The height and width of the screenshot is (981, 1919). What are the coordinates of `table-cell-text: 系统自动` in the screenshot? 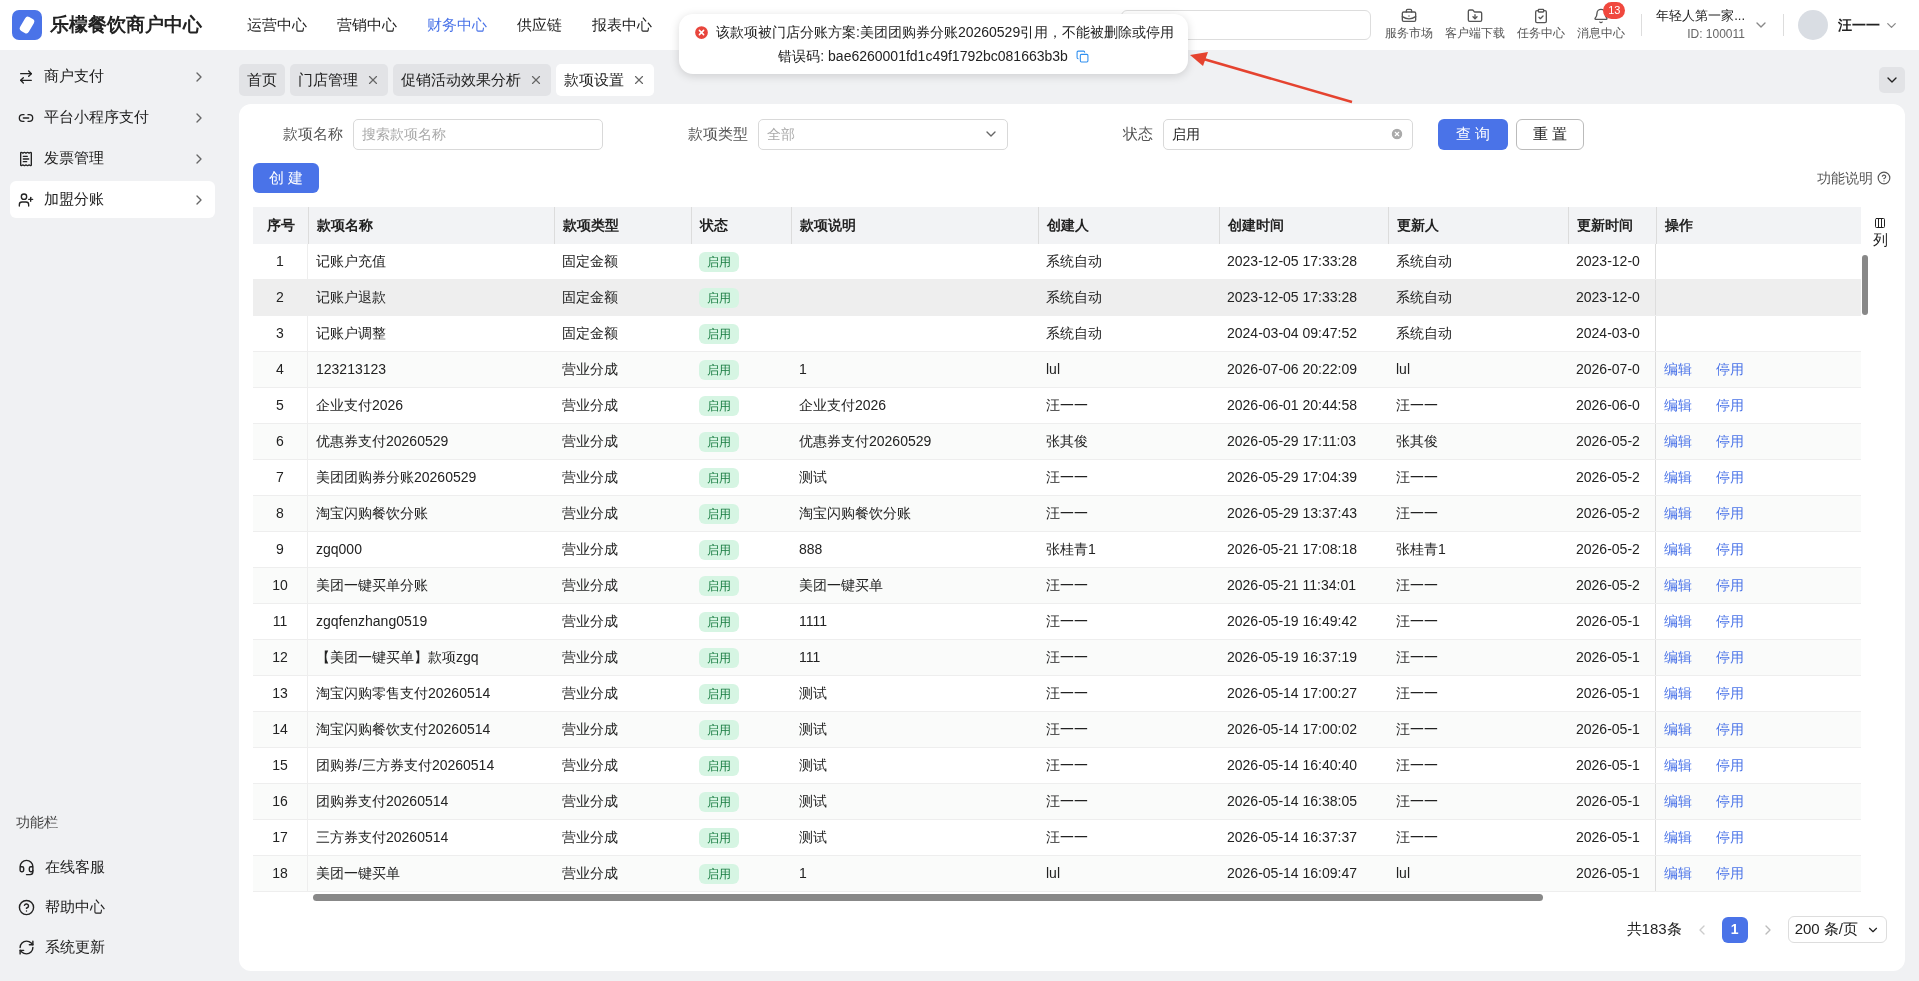 It's located at (1074, 261).